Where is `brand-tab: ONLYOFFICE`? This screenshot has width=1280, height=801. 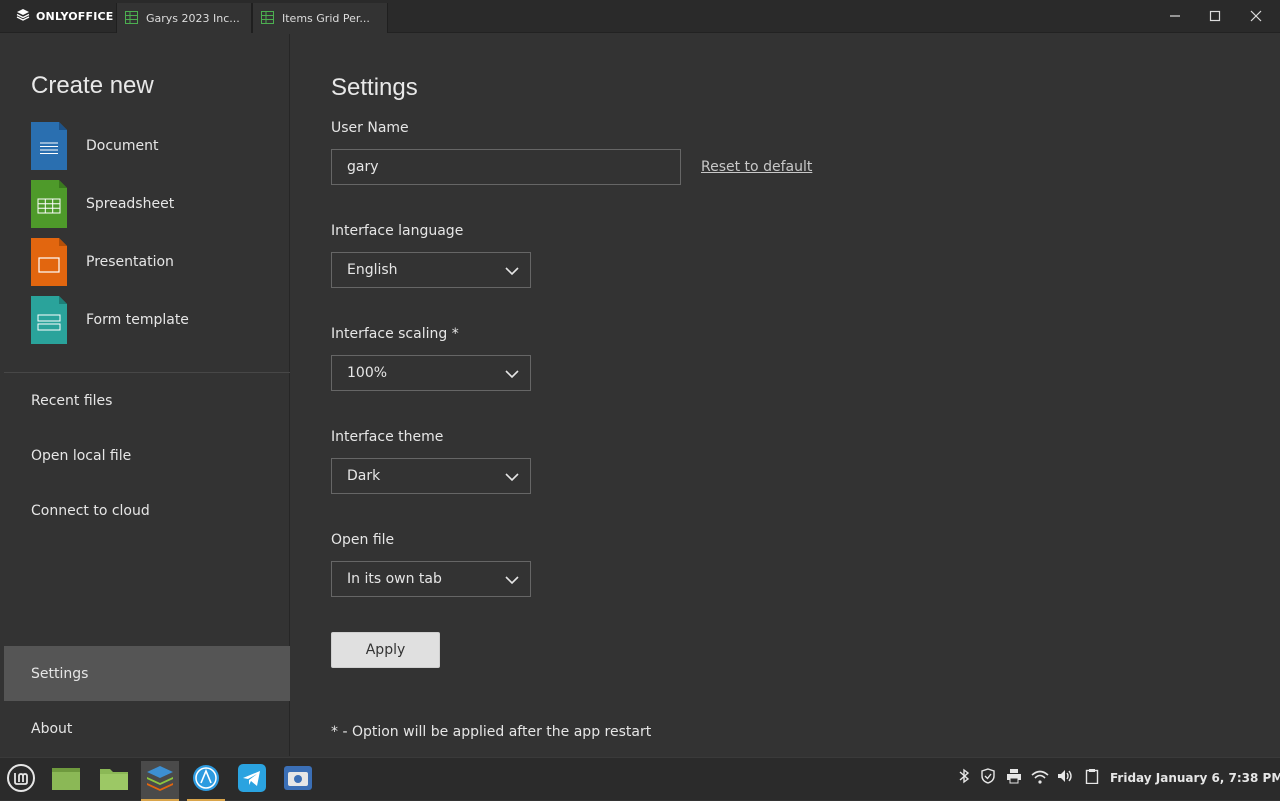 brand-tab: ONLYOFFICE is located at coordinates (60, 16).